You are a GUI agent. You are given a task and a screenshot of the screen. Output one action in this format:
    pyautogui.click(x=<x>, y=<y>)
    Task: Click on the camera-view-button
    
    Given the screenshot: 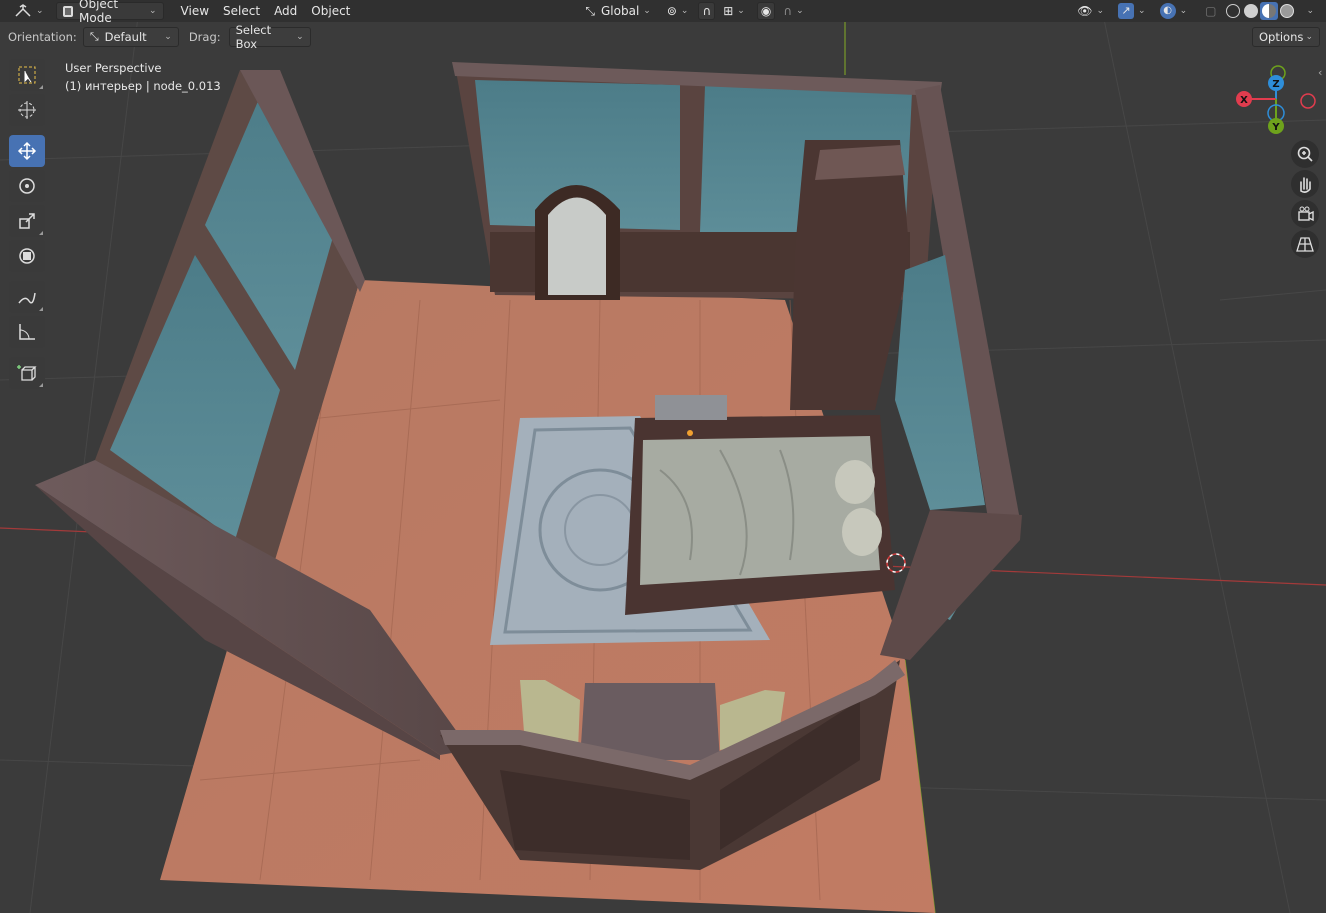 What is the action you would take?
    pyautogui.click(x=1305, y=214)
    